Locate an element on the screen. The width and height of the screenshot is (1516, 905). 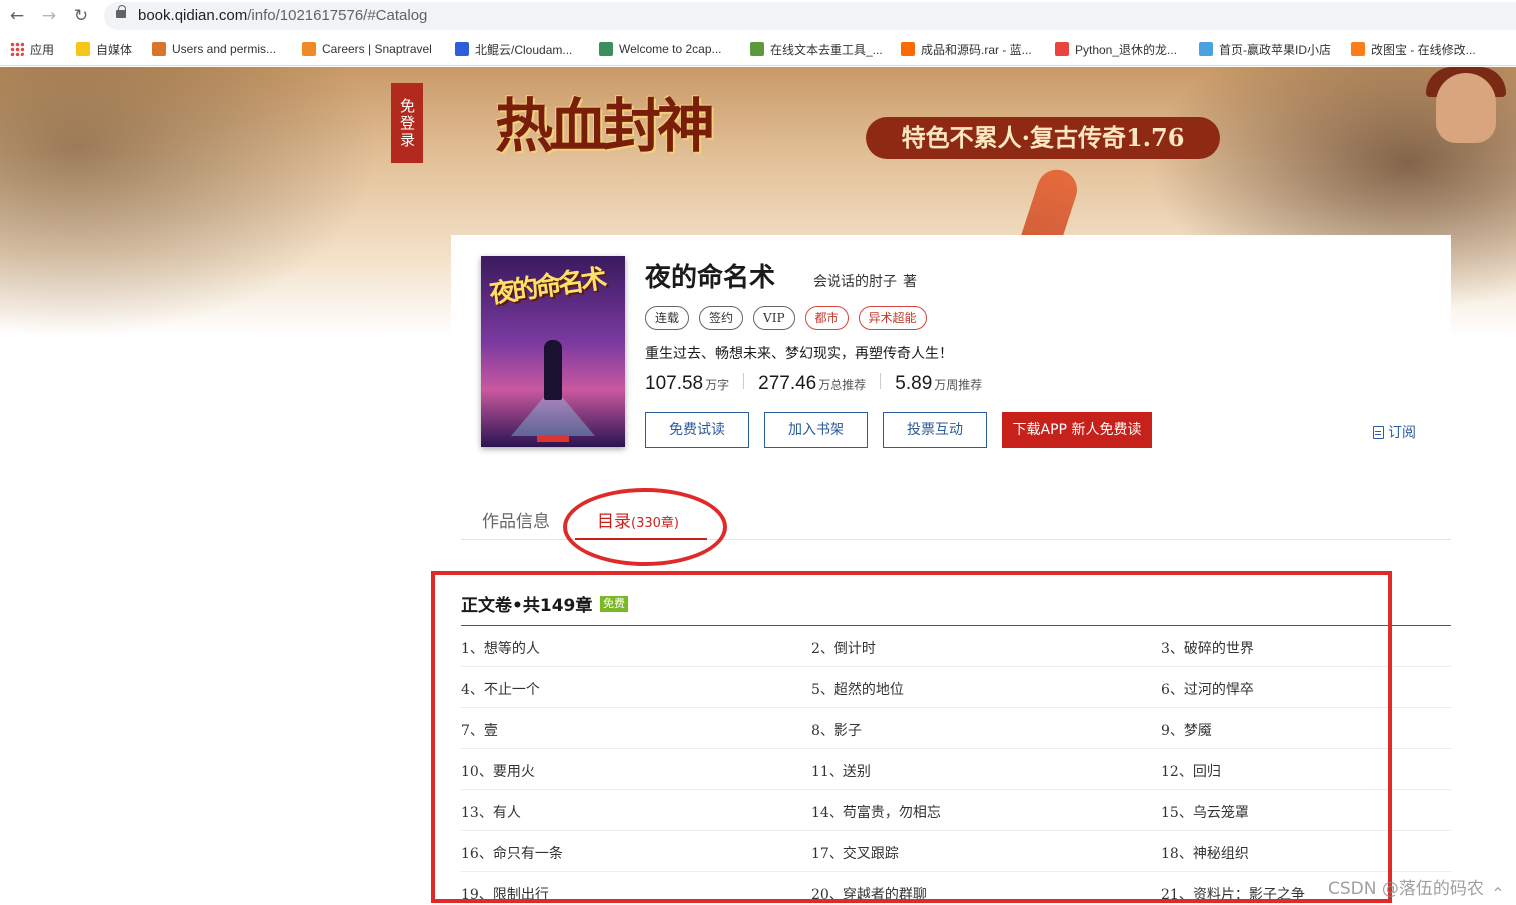
word-count-unit: 万字 is located at coordinates (717, 385).